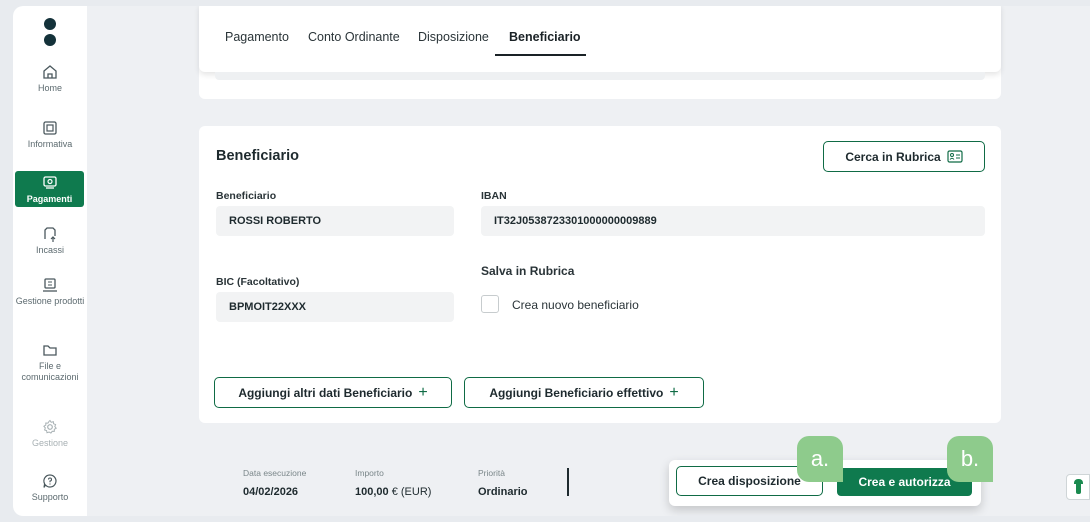 This screenshot has height=522, width=1090. What do you see at coordinates (50, 234) in the screenshot?
I see `collections-icon` at bounding box center [50, 234].